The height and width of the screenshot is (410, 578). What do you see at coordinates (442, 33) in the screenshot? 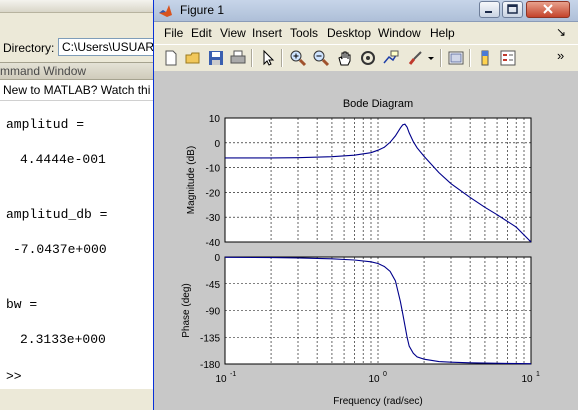
I see `menu-help: Help` at bounding box center [442, 33].